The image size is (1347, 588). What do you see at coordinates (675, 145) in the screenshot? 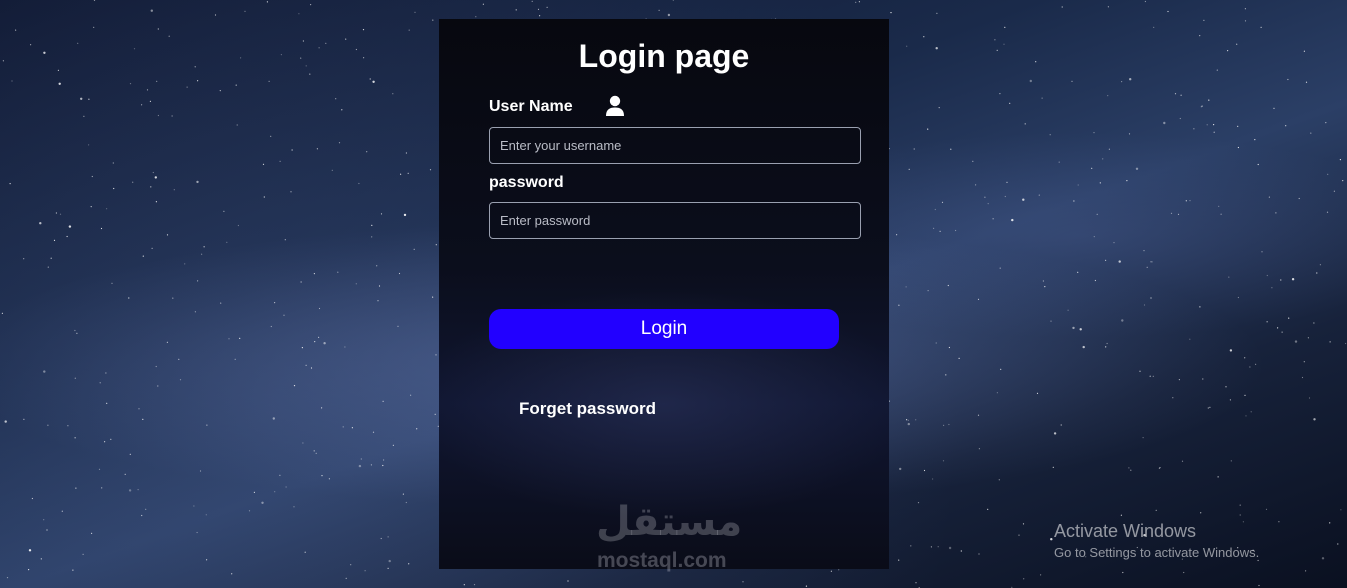
I see `username-input` at bounding box center [675, 145].